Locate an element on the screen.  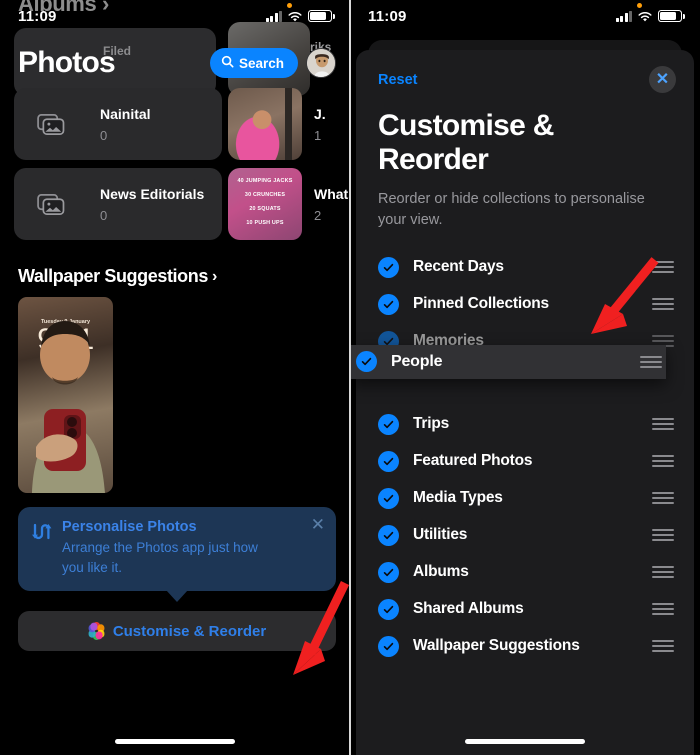
albums-row: Nainital 0 J. 1 is located at coordinates (175, 124).